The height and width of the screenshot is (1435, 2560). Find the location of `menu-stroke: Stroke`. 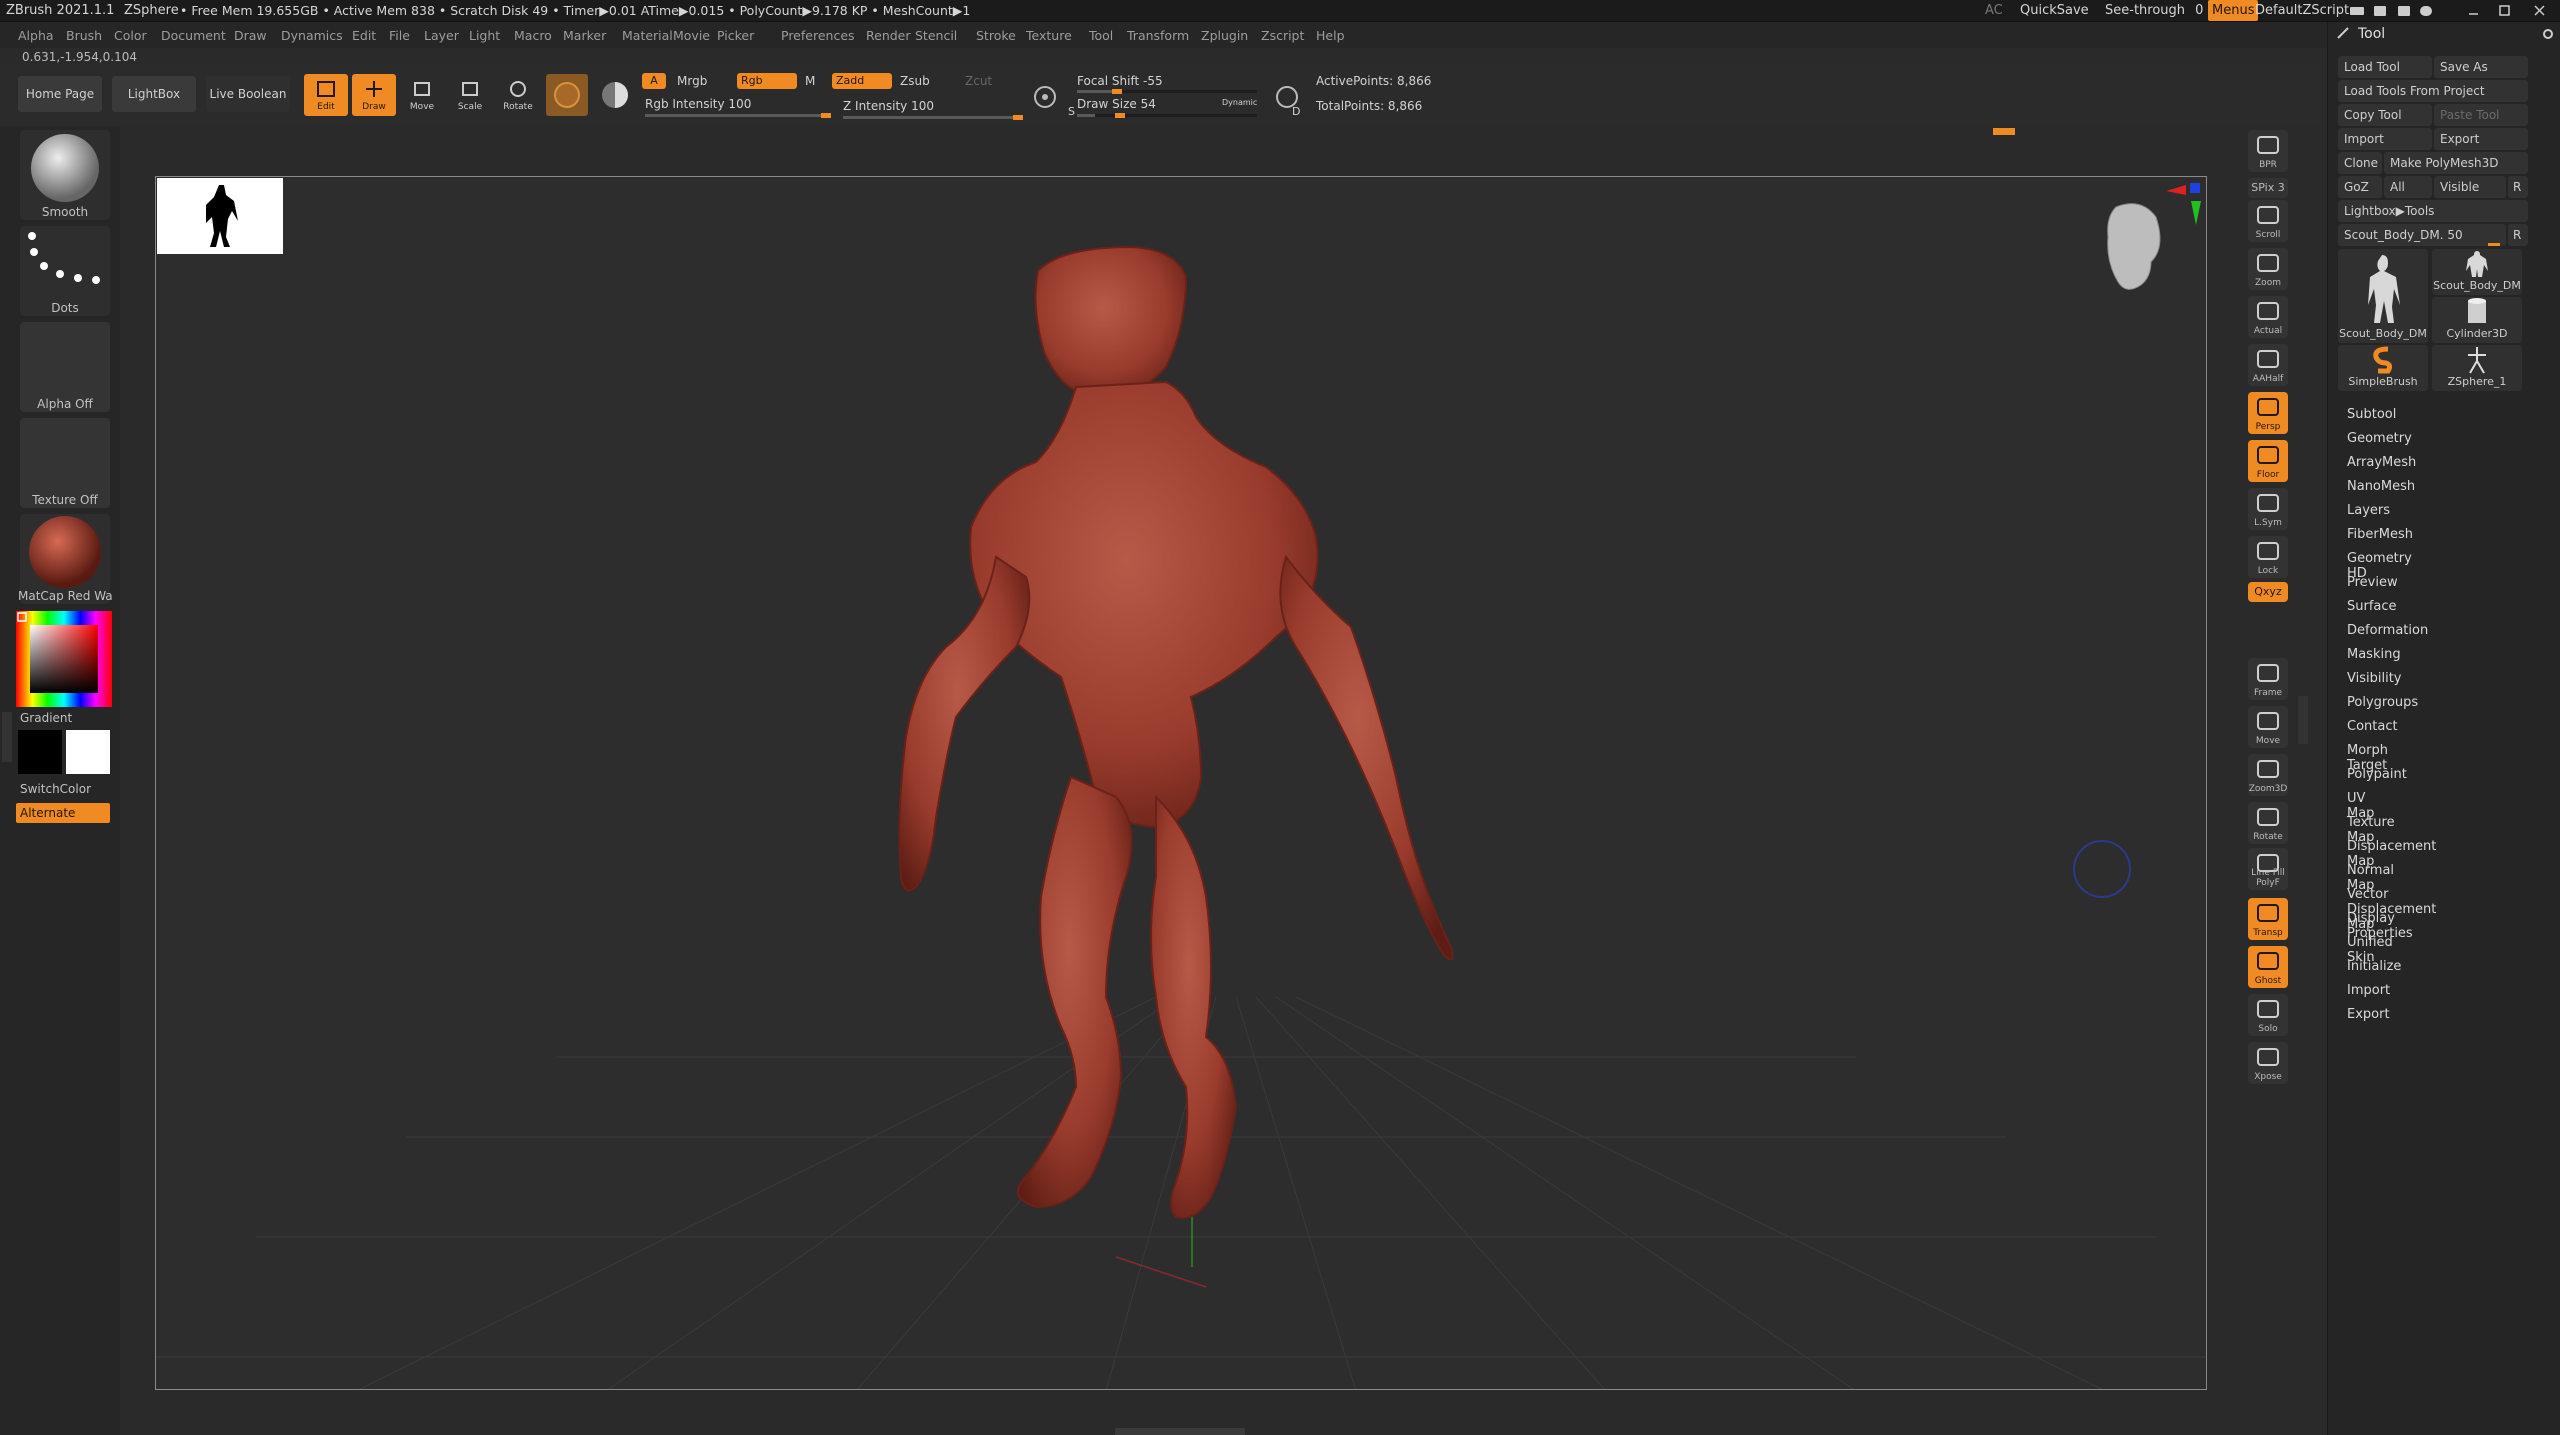

menu-stroke: Stroke is located at coordinates (996, 35).